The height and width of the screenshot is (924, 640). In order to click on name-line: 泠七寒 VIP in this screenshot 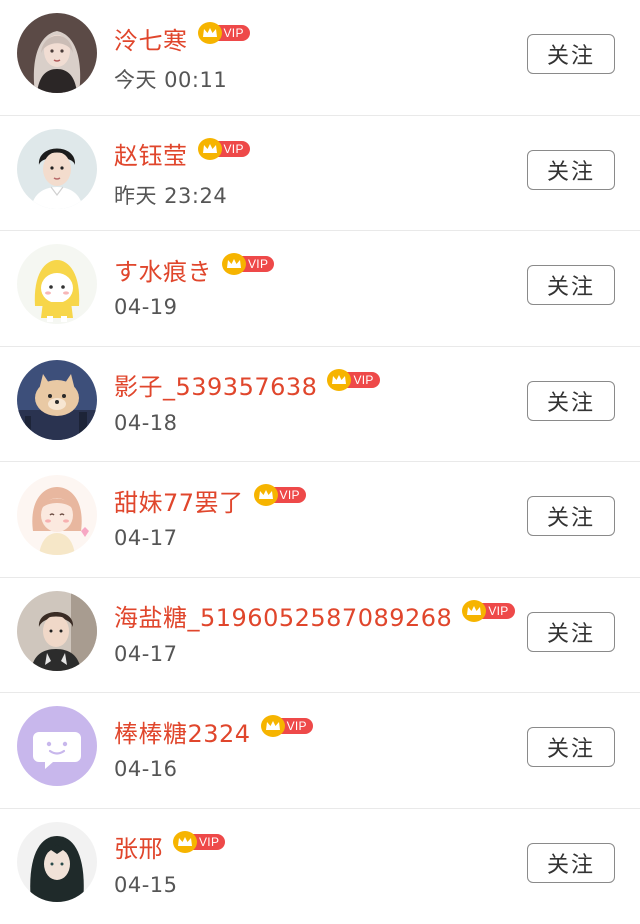, I will do `click(182, 38)`.